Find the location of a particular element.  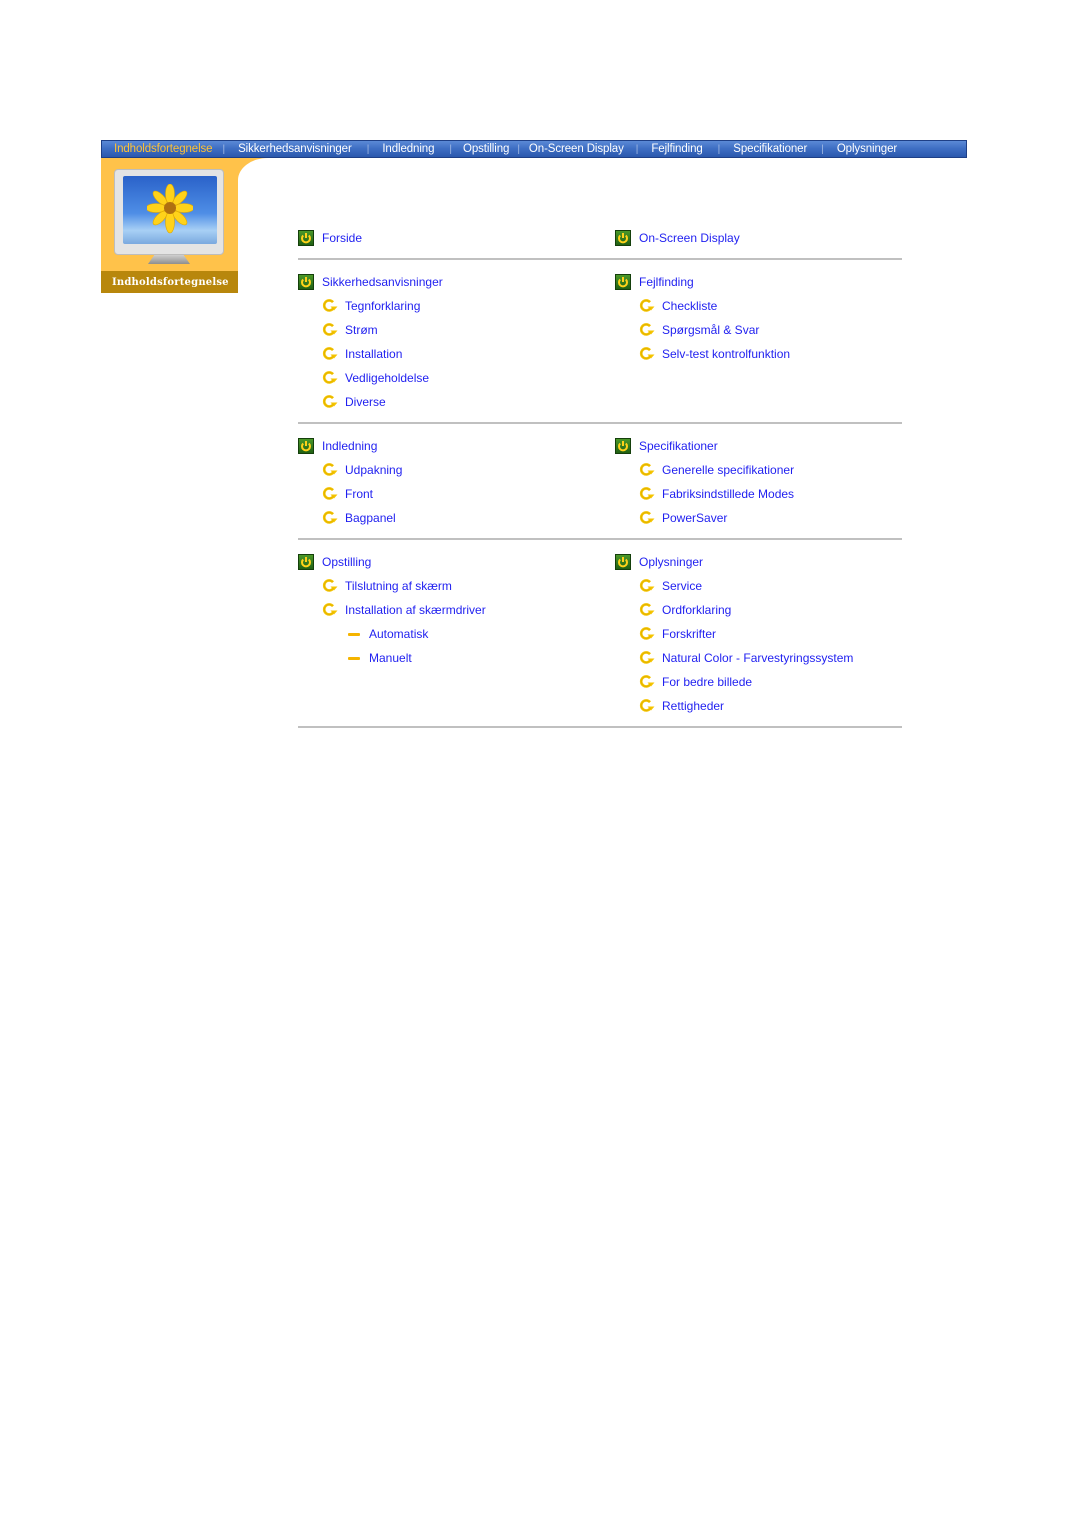

toc-link: Tegnforklaring is located at coordinates (382, 306).